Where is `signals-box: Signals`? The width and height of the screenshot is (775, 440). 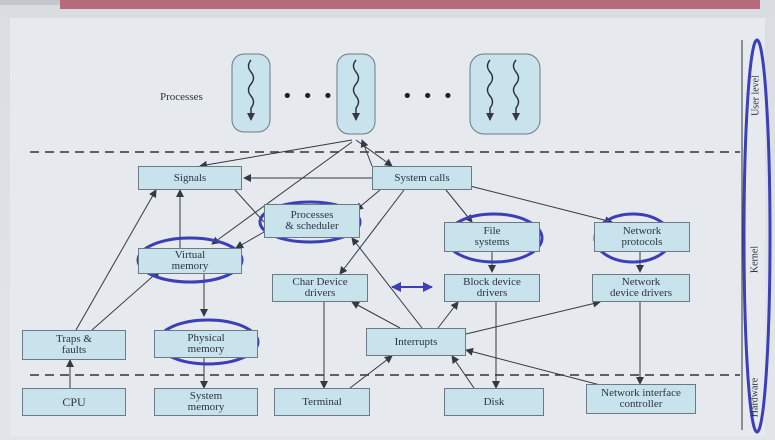 signals-box: Signals is located at coordinates (190, 178).